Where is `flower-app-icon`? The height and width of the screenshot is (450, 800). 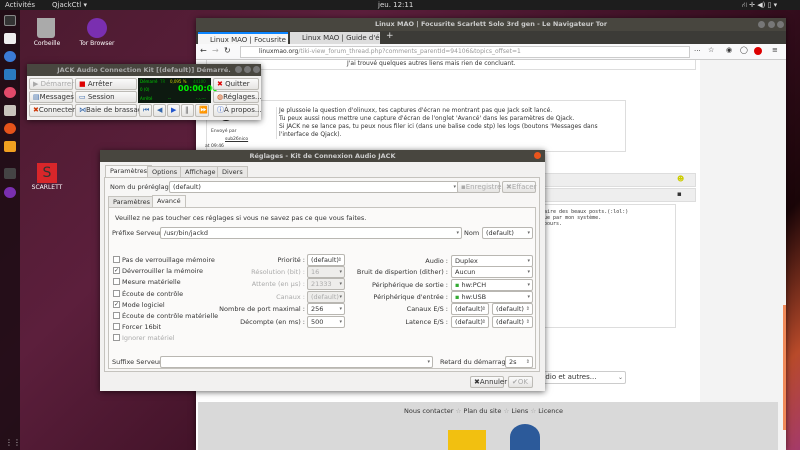 flower-app-icon is located at coordinates (10, 92).